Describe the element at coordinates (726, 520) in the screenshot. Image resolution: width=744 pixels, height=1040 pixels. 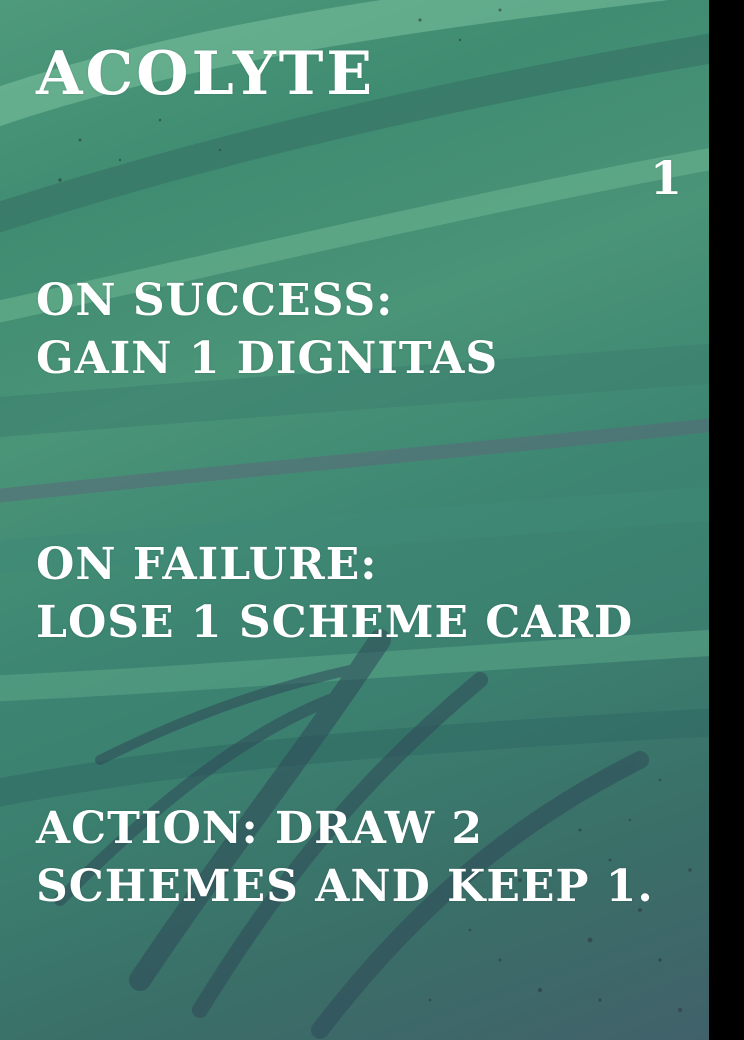
I see `side-border` at that location.